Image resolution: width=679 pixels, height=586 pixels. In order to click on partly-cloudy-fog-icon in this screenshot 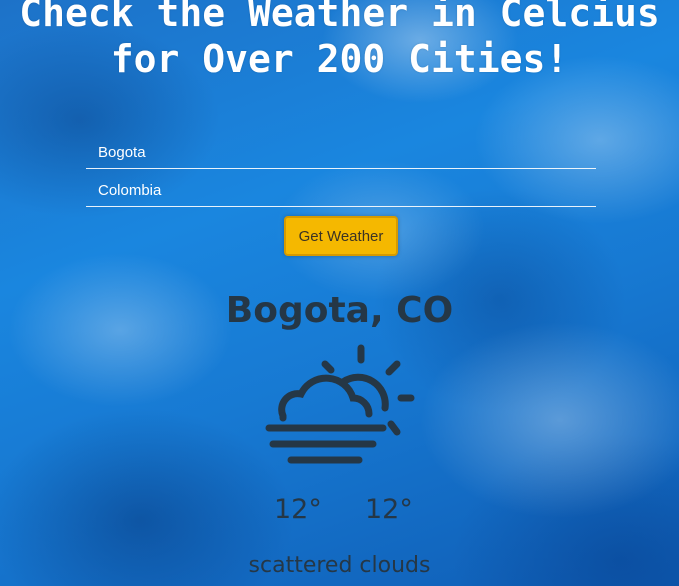, I will do `click(340, 404)`.